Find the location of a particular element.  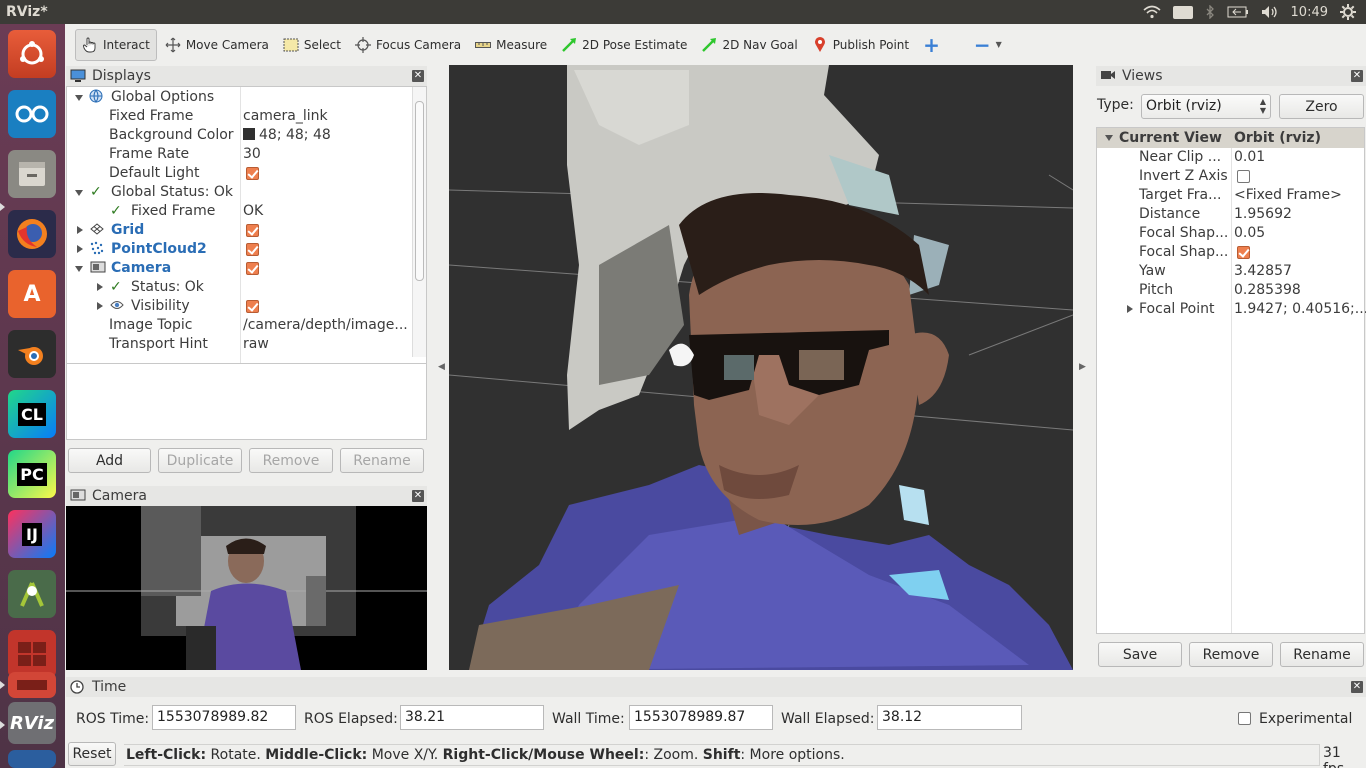

tree-row-camera: Camera is located at coordinates (240, 268).